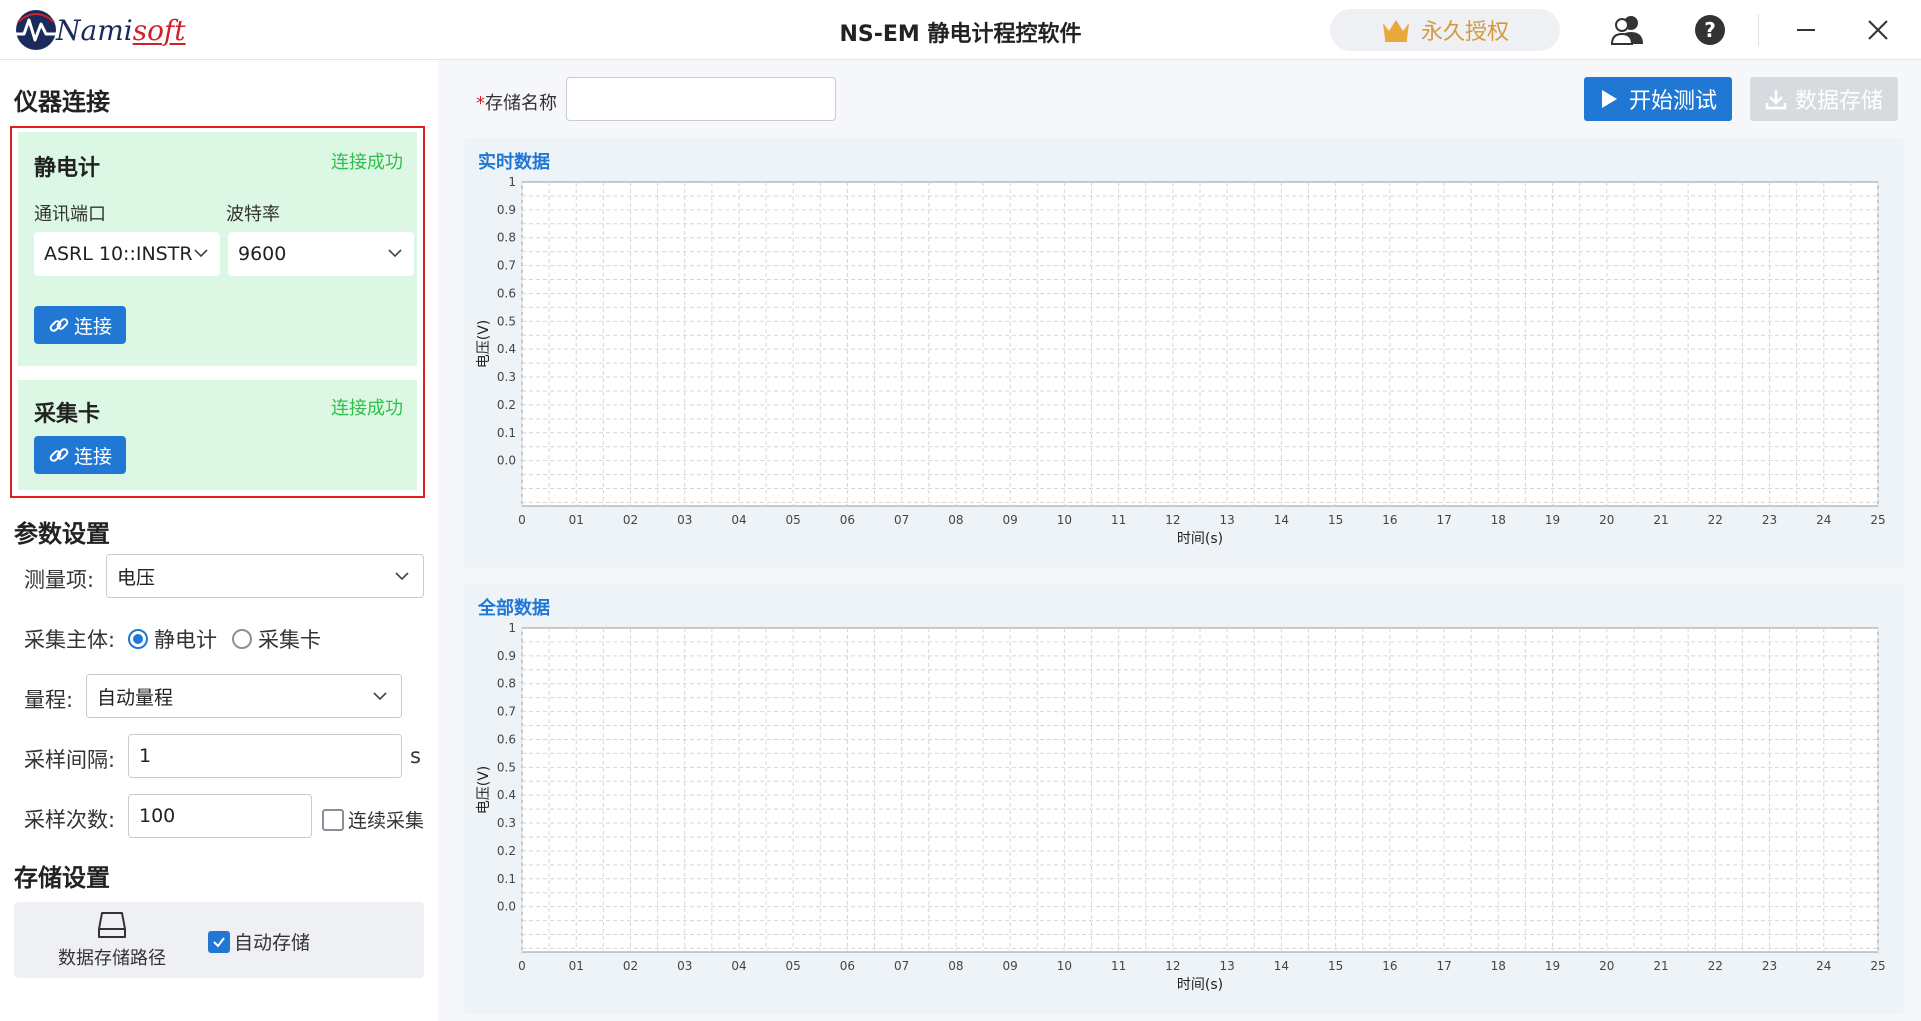  Describe the element at coordinates (70, 214) in the screenshot. I see `port-label: 通讯端口` at that location.